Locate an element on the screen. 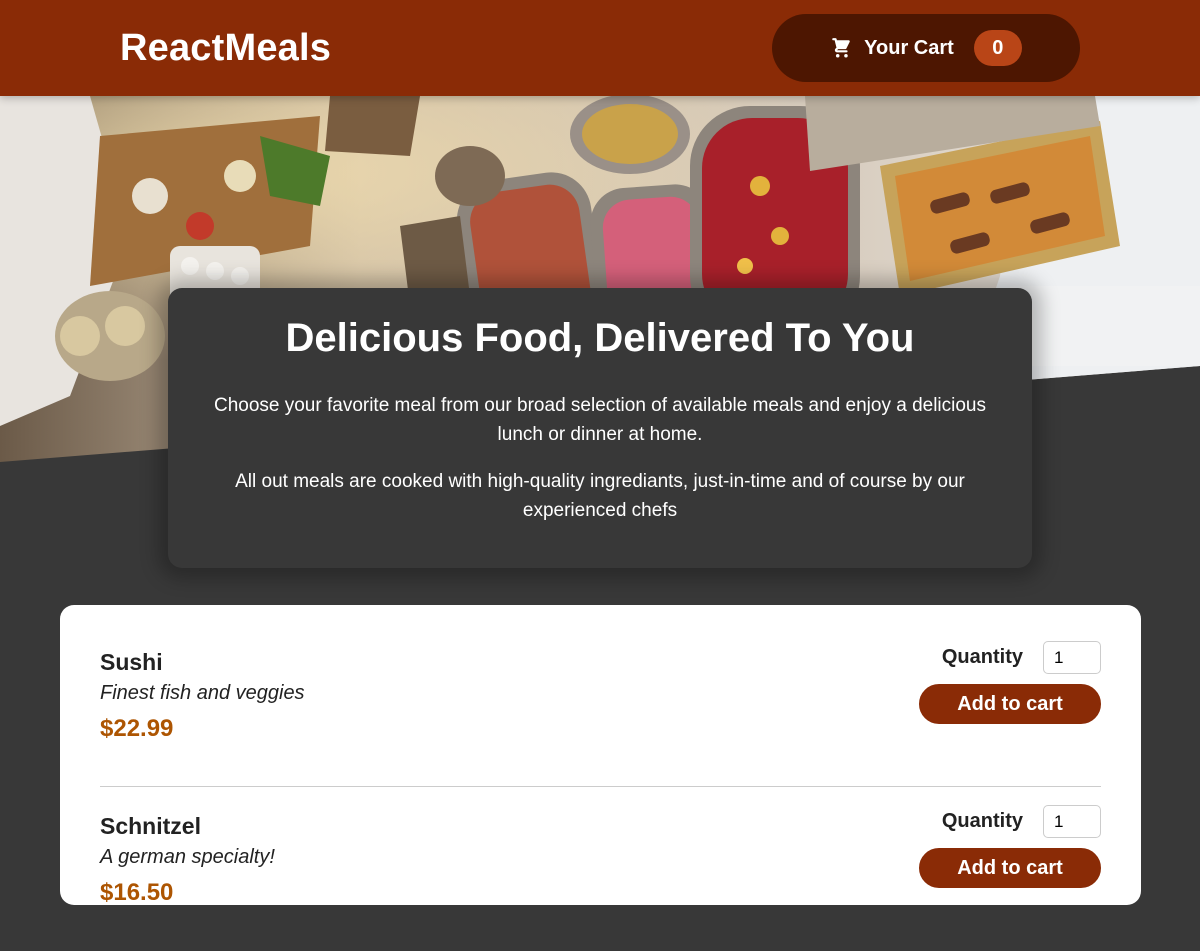  app-header: ReactMeals Your Cart 0 is located at coordinates (600, 48).